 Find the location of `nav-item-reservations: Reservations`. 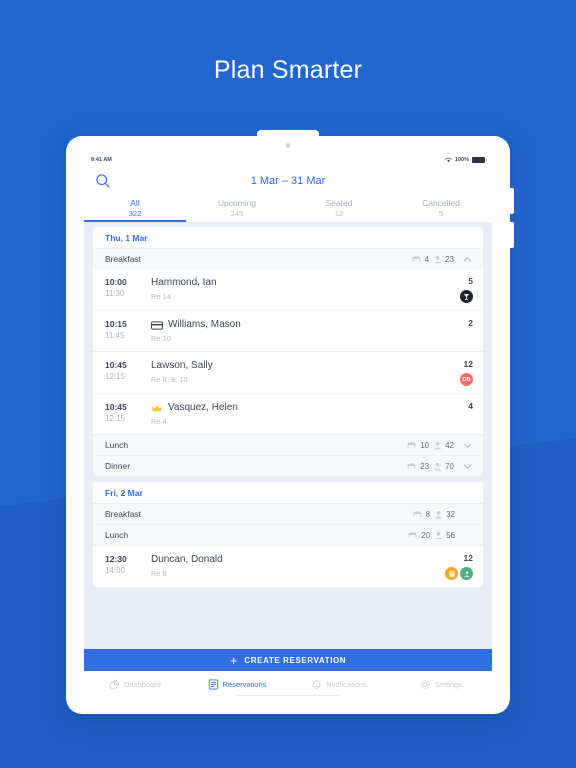

nav-item-reservations: Reservations is located at coordinates (237, 684).